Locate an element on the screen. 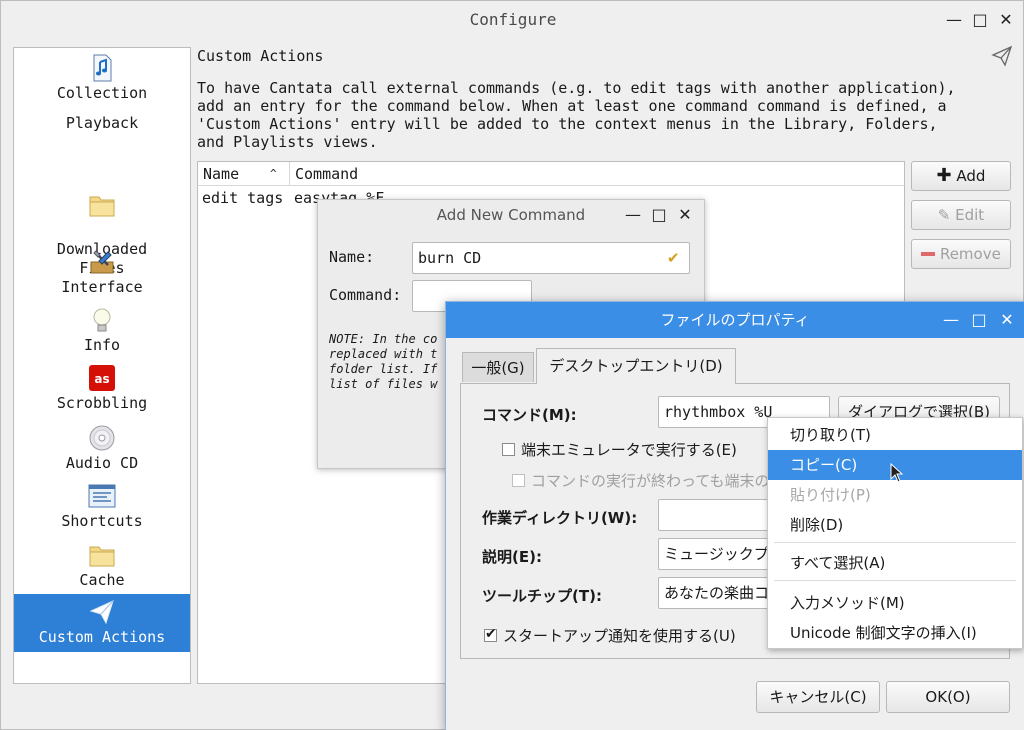  sidebar-item-interface: Interface is located at coordinates (102, 274).